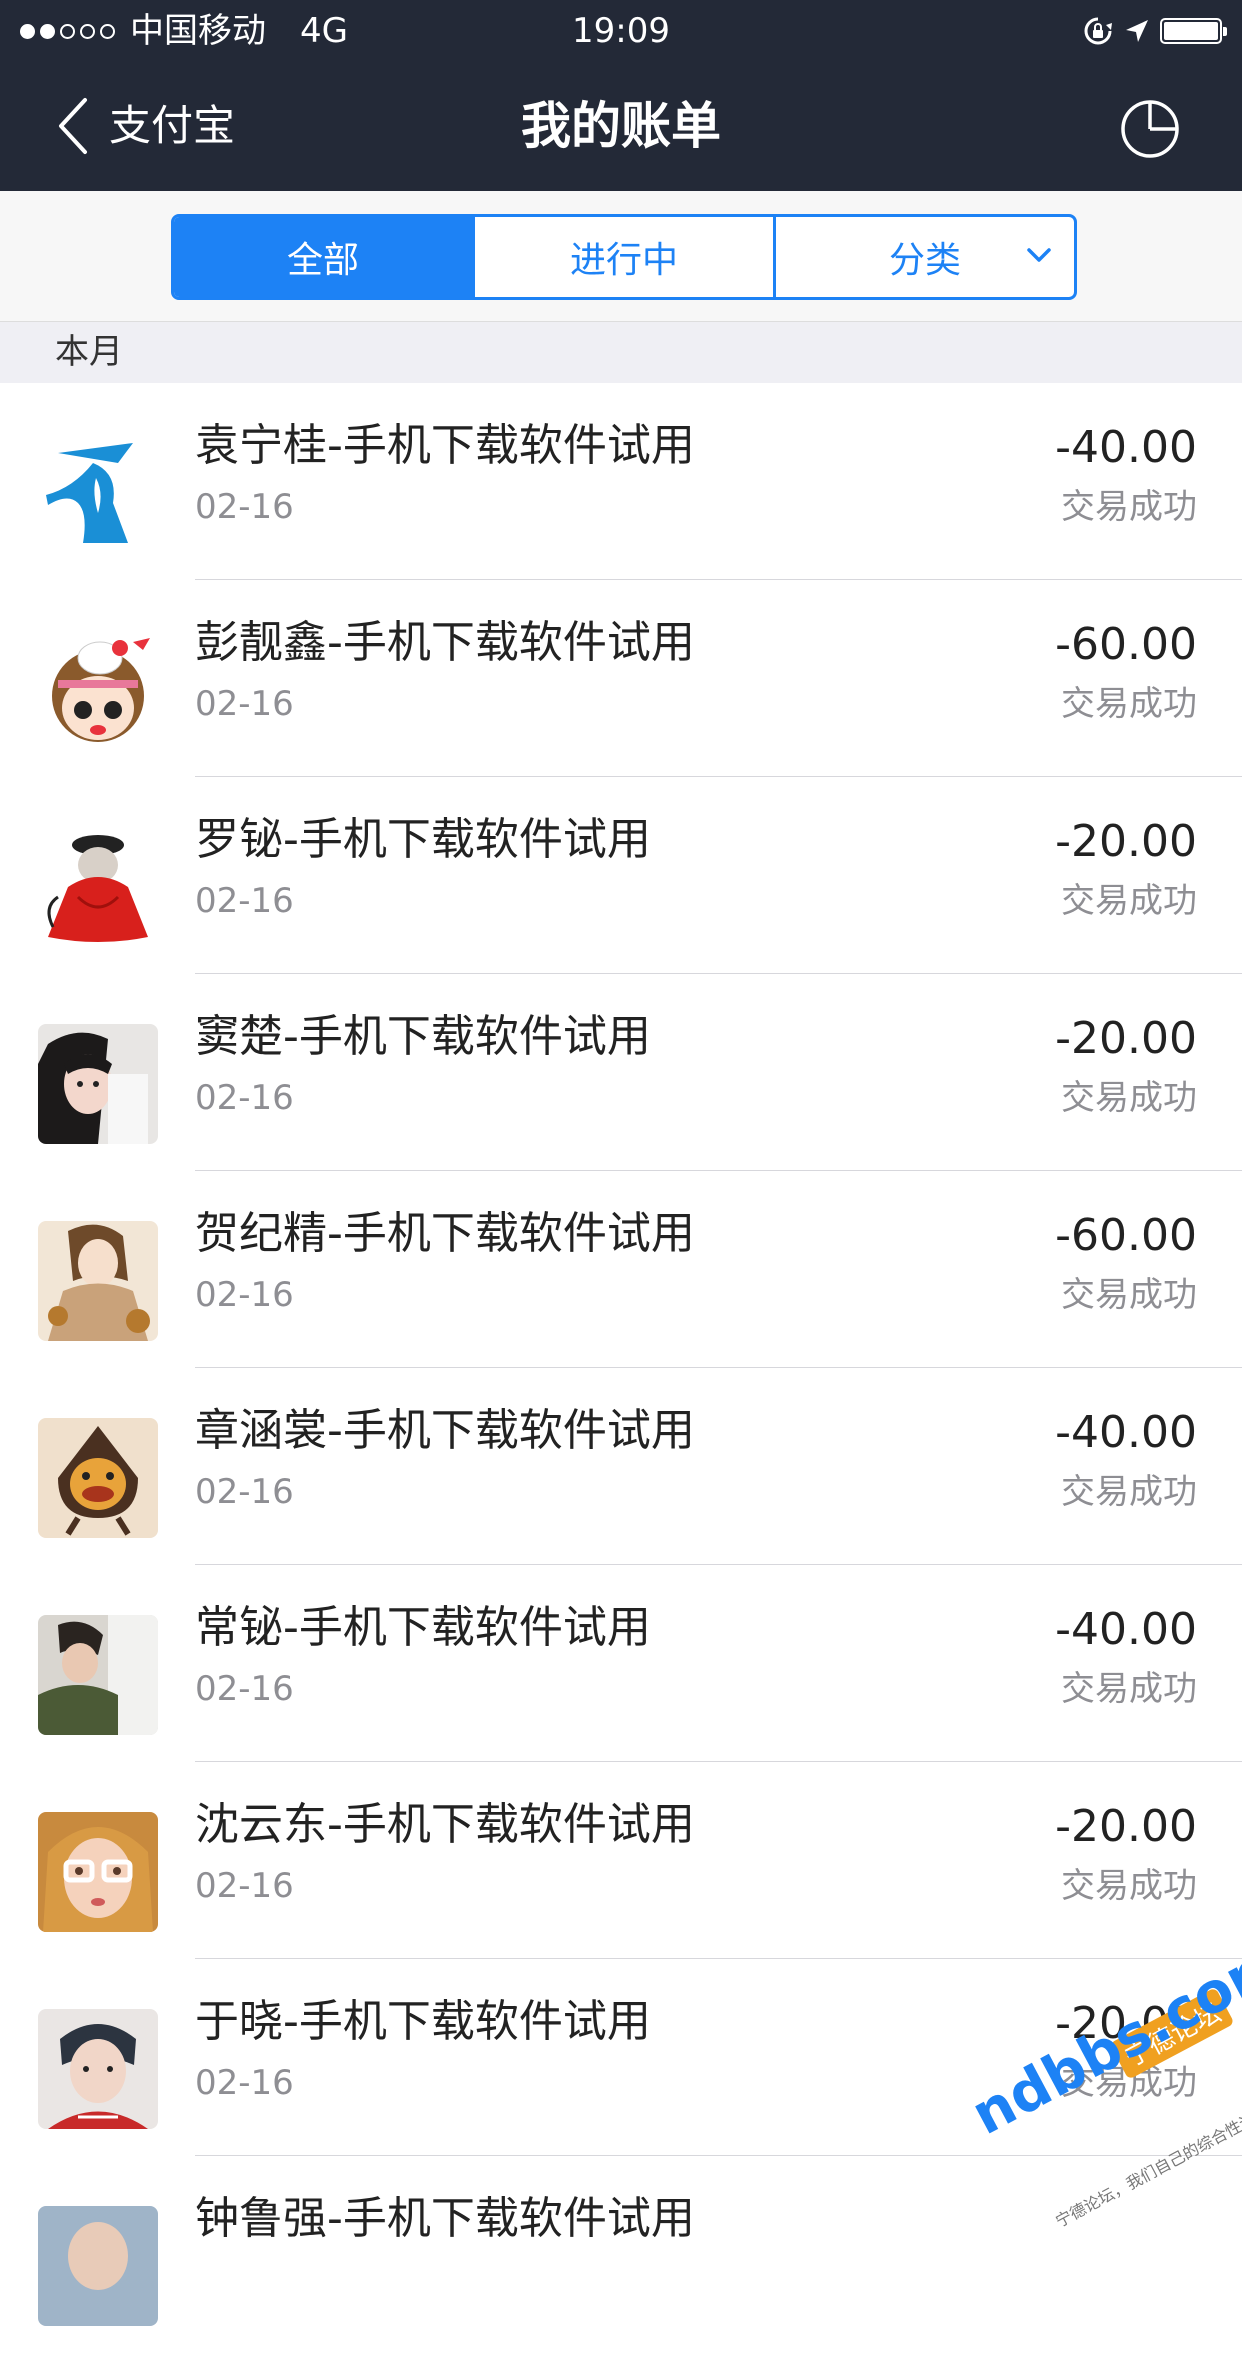 This screenshot has width=1242, height=2353. Describe the element at coordinates (1150, 127) in the screenshot. I see `pie-chart-icon` at that location.